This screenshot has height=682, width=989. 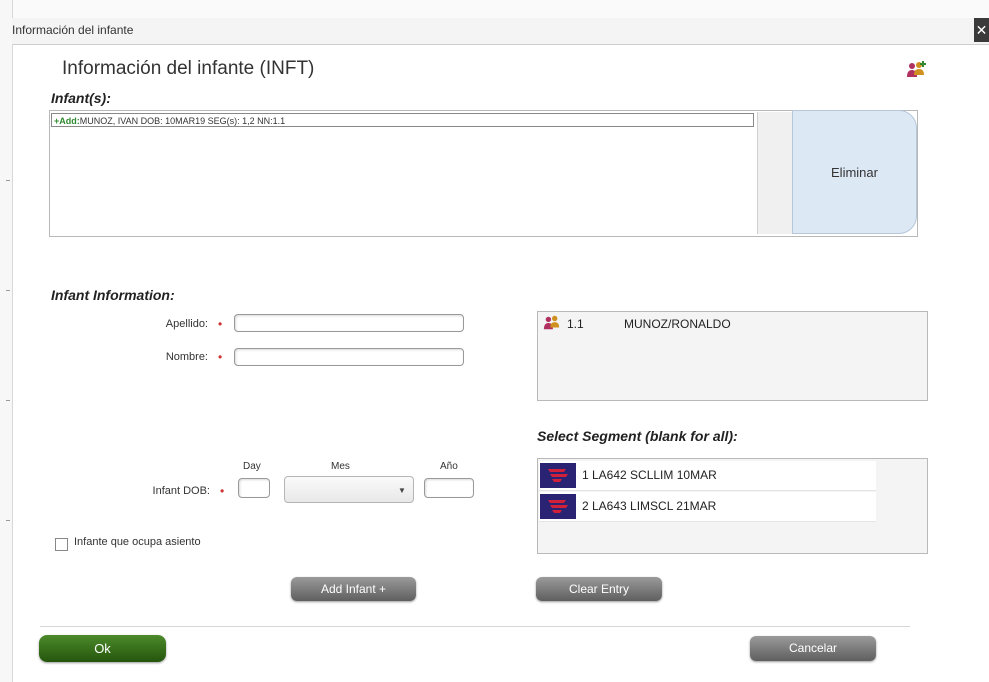 I want to click on infants-list-scrollbar, so click(x=774, y=173).